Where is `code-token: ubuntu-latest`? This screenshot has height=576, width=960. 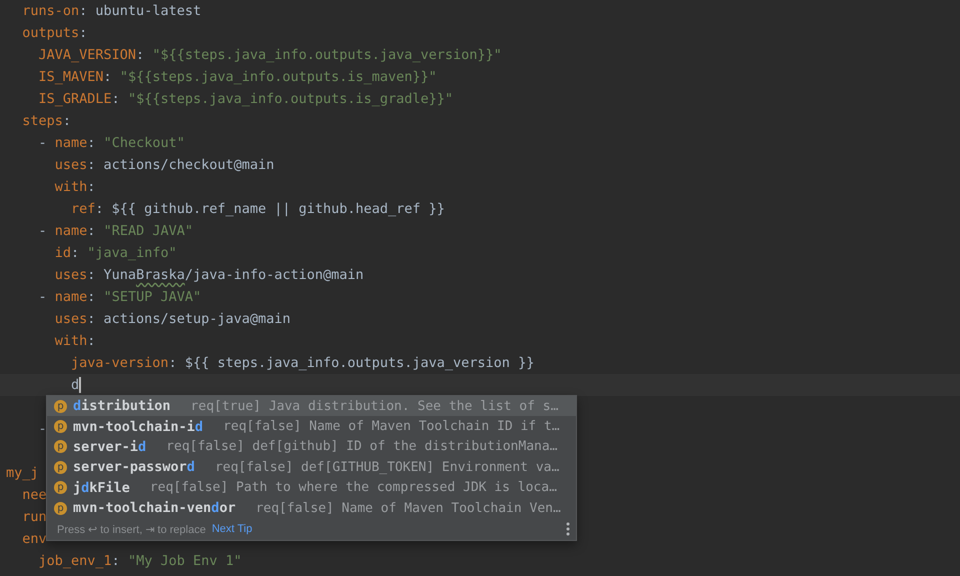 code-token: ubuntu-latest is located at coordinates (148, 11).